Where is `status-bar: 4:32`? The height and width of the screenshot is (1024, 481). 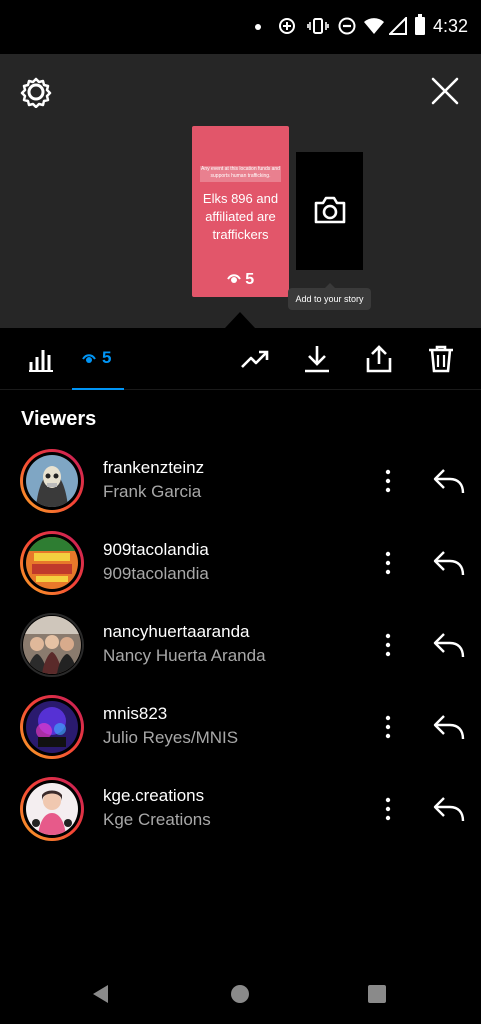
status-bar: 4:32 is located at coordinates (240, 27).